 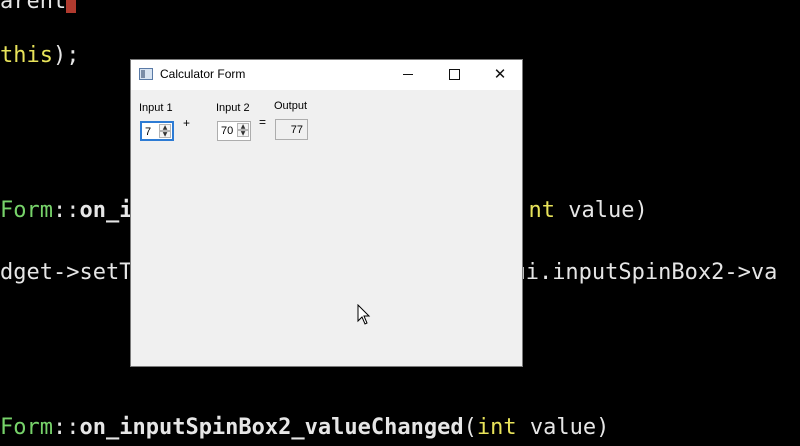 I want to click on input1-label: Input 1, so click(x=156, y=108).